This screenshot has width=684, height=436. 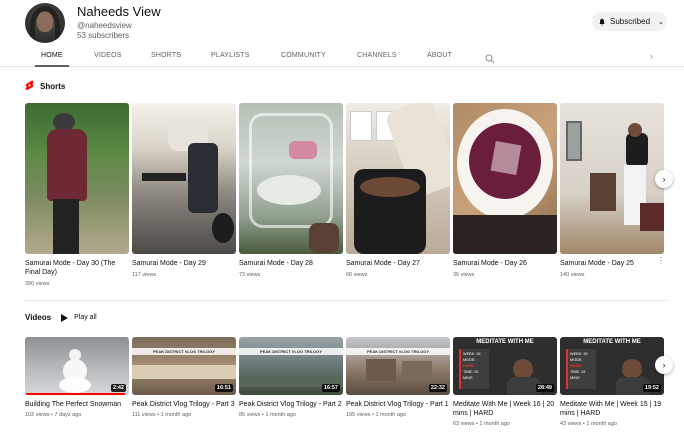 I want to click on section-divider, so click(x=346, y=300).